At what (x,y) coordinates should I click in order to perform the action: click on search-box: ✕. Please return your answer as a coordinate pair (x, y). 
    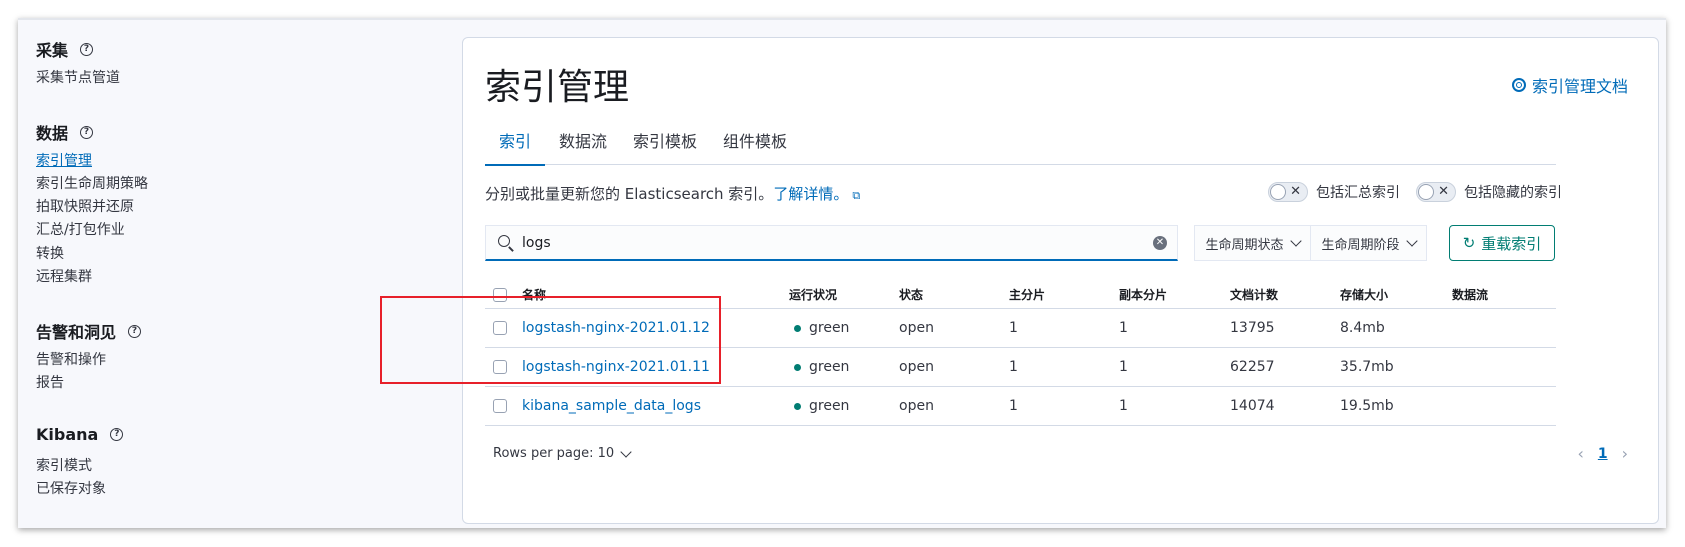
    Looking at the image, I should click on (831, 243).